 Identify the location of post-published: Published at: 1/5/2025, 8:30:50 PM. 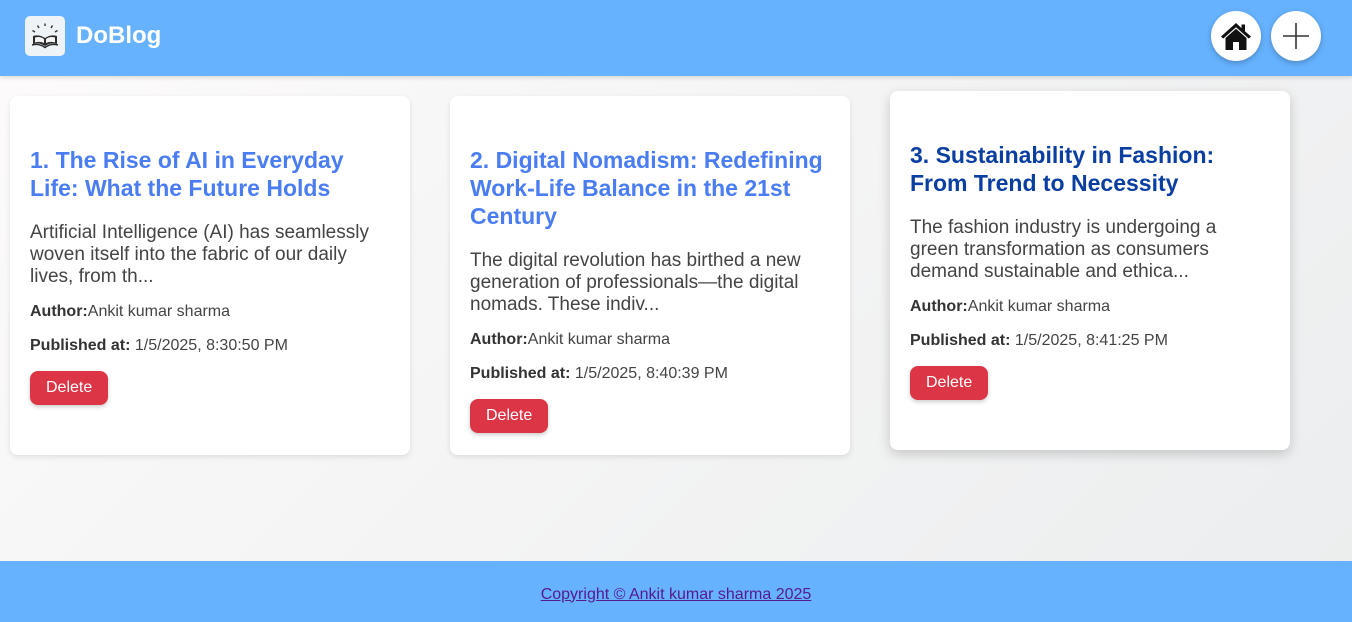
(210, 346).